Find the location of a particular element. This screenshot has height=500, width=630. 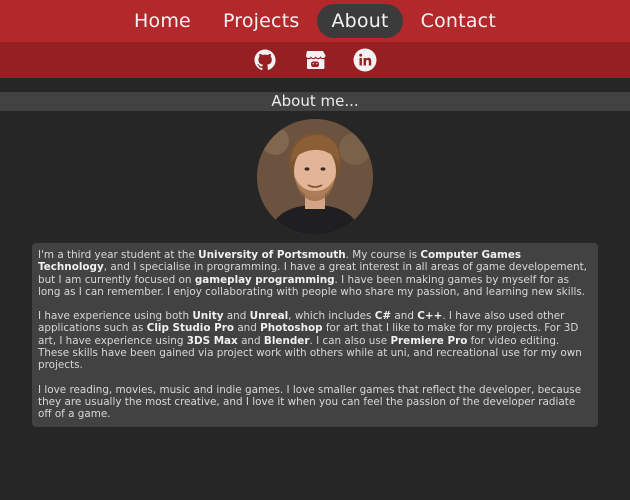

social-links-bar is located at coordinates (315, 60).